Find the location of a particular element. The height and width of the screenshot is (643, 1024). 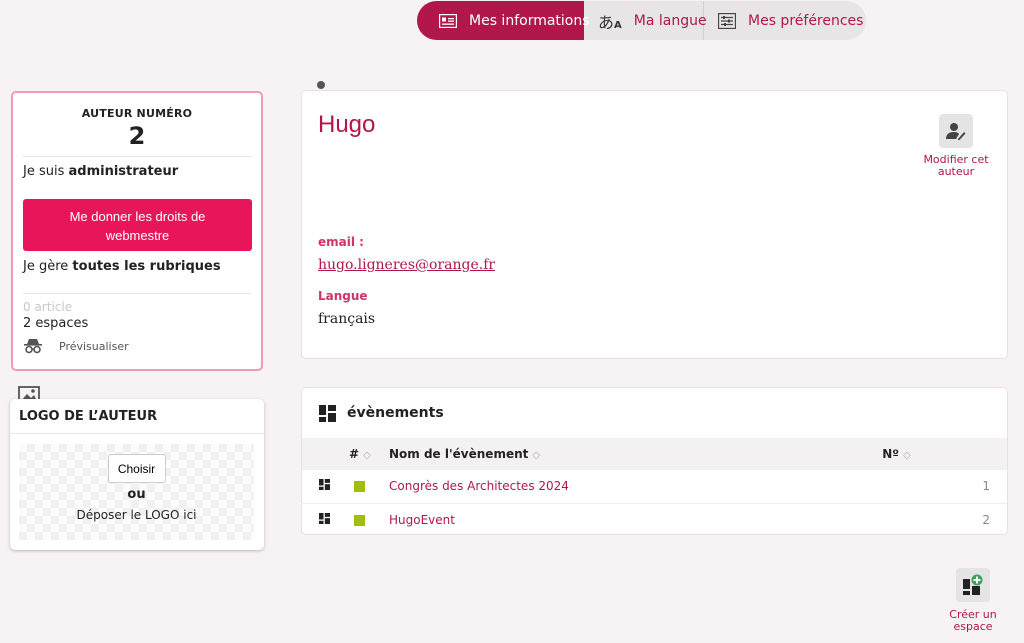

logo-card-title: LOGO DE L’AUTEUR is located at coordinates (137, 416).